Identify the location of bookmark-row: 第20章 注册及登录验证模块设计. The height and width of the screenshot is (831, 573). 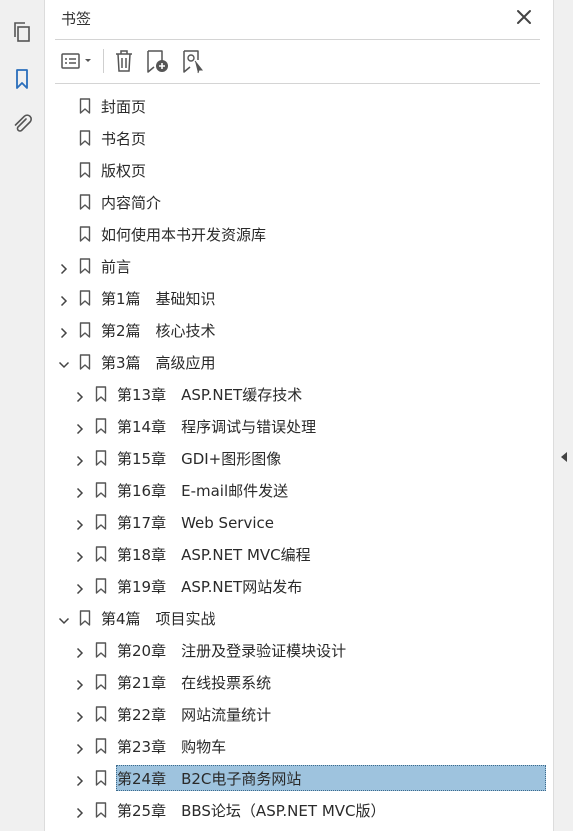
(299, 650).